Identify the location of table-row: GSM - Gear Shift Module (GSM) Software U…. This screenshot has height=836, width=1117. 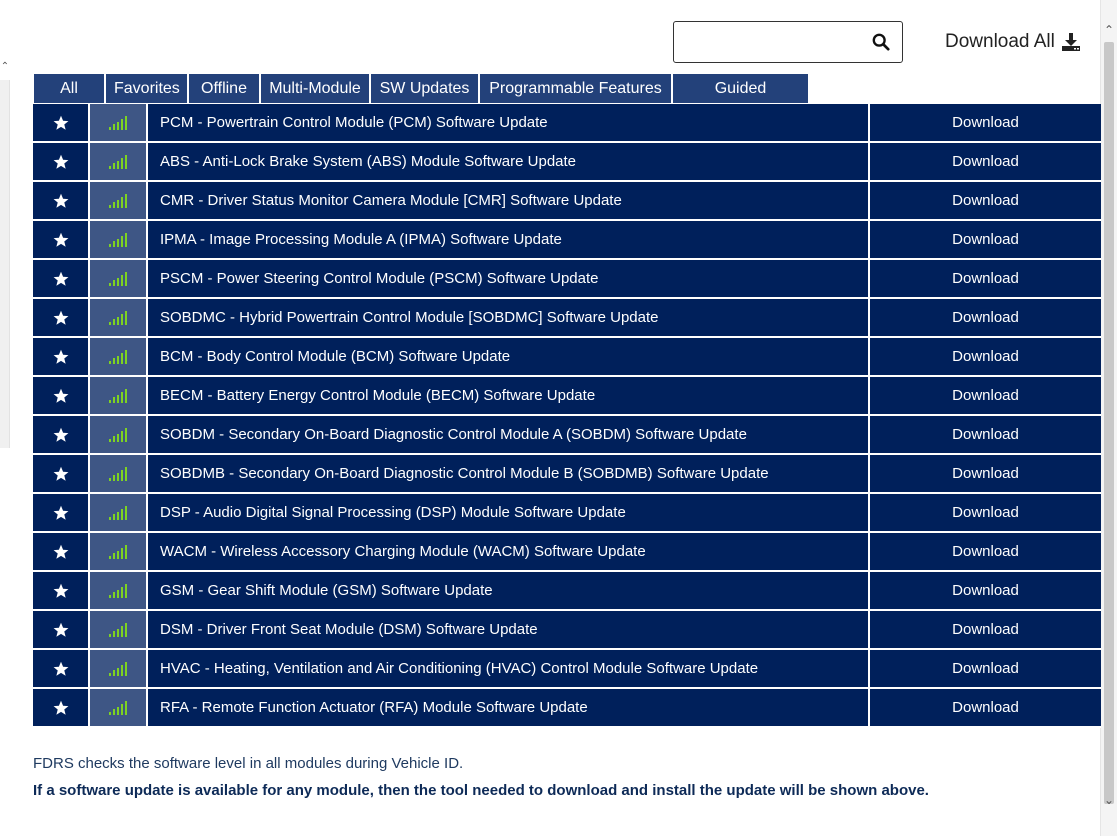
(567, 591).